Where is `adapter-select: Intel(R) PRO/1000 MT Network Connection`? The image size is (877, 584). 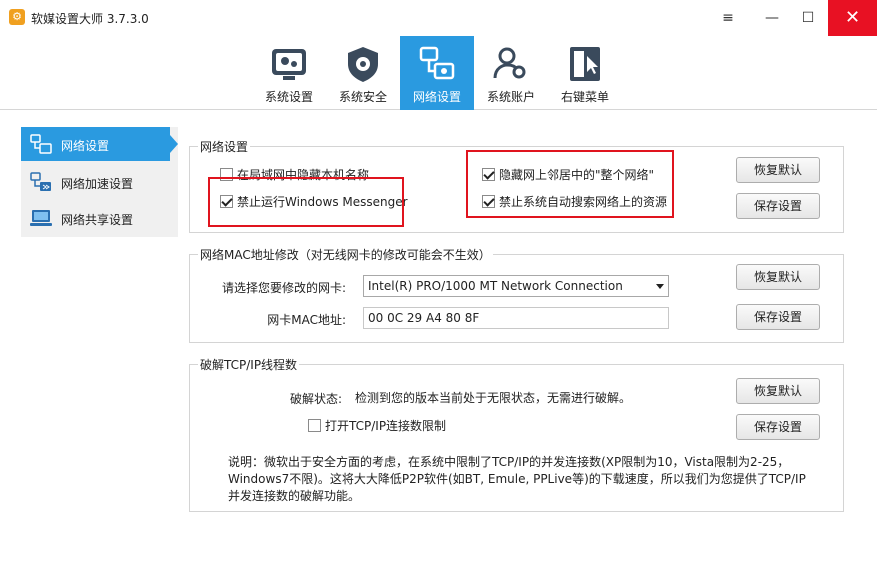 adapter-select: Intel(R) PRO/1000 MT Network Connection is located at coordinates (516, 286).